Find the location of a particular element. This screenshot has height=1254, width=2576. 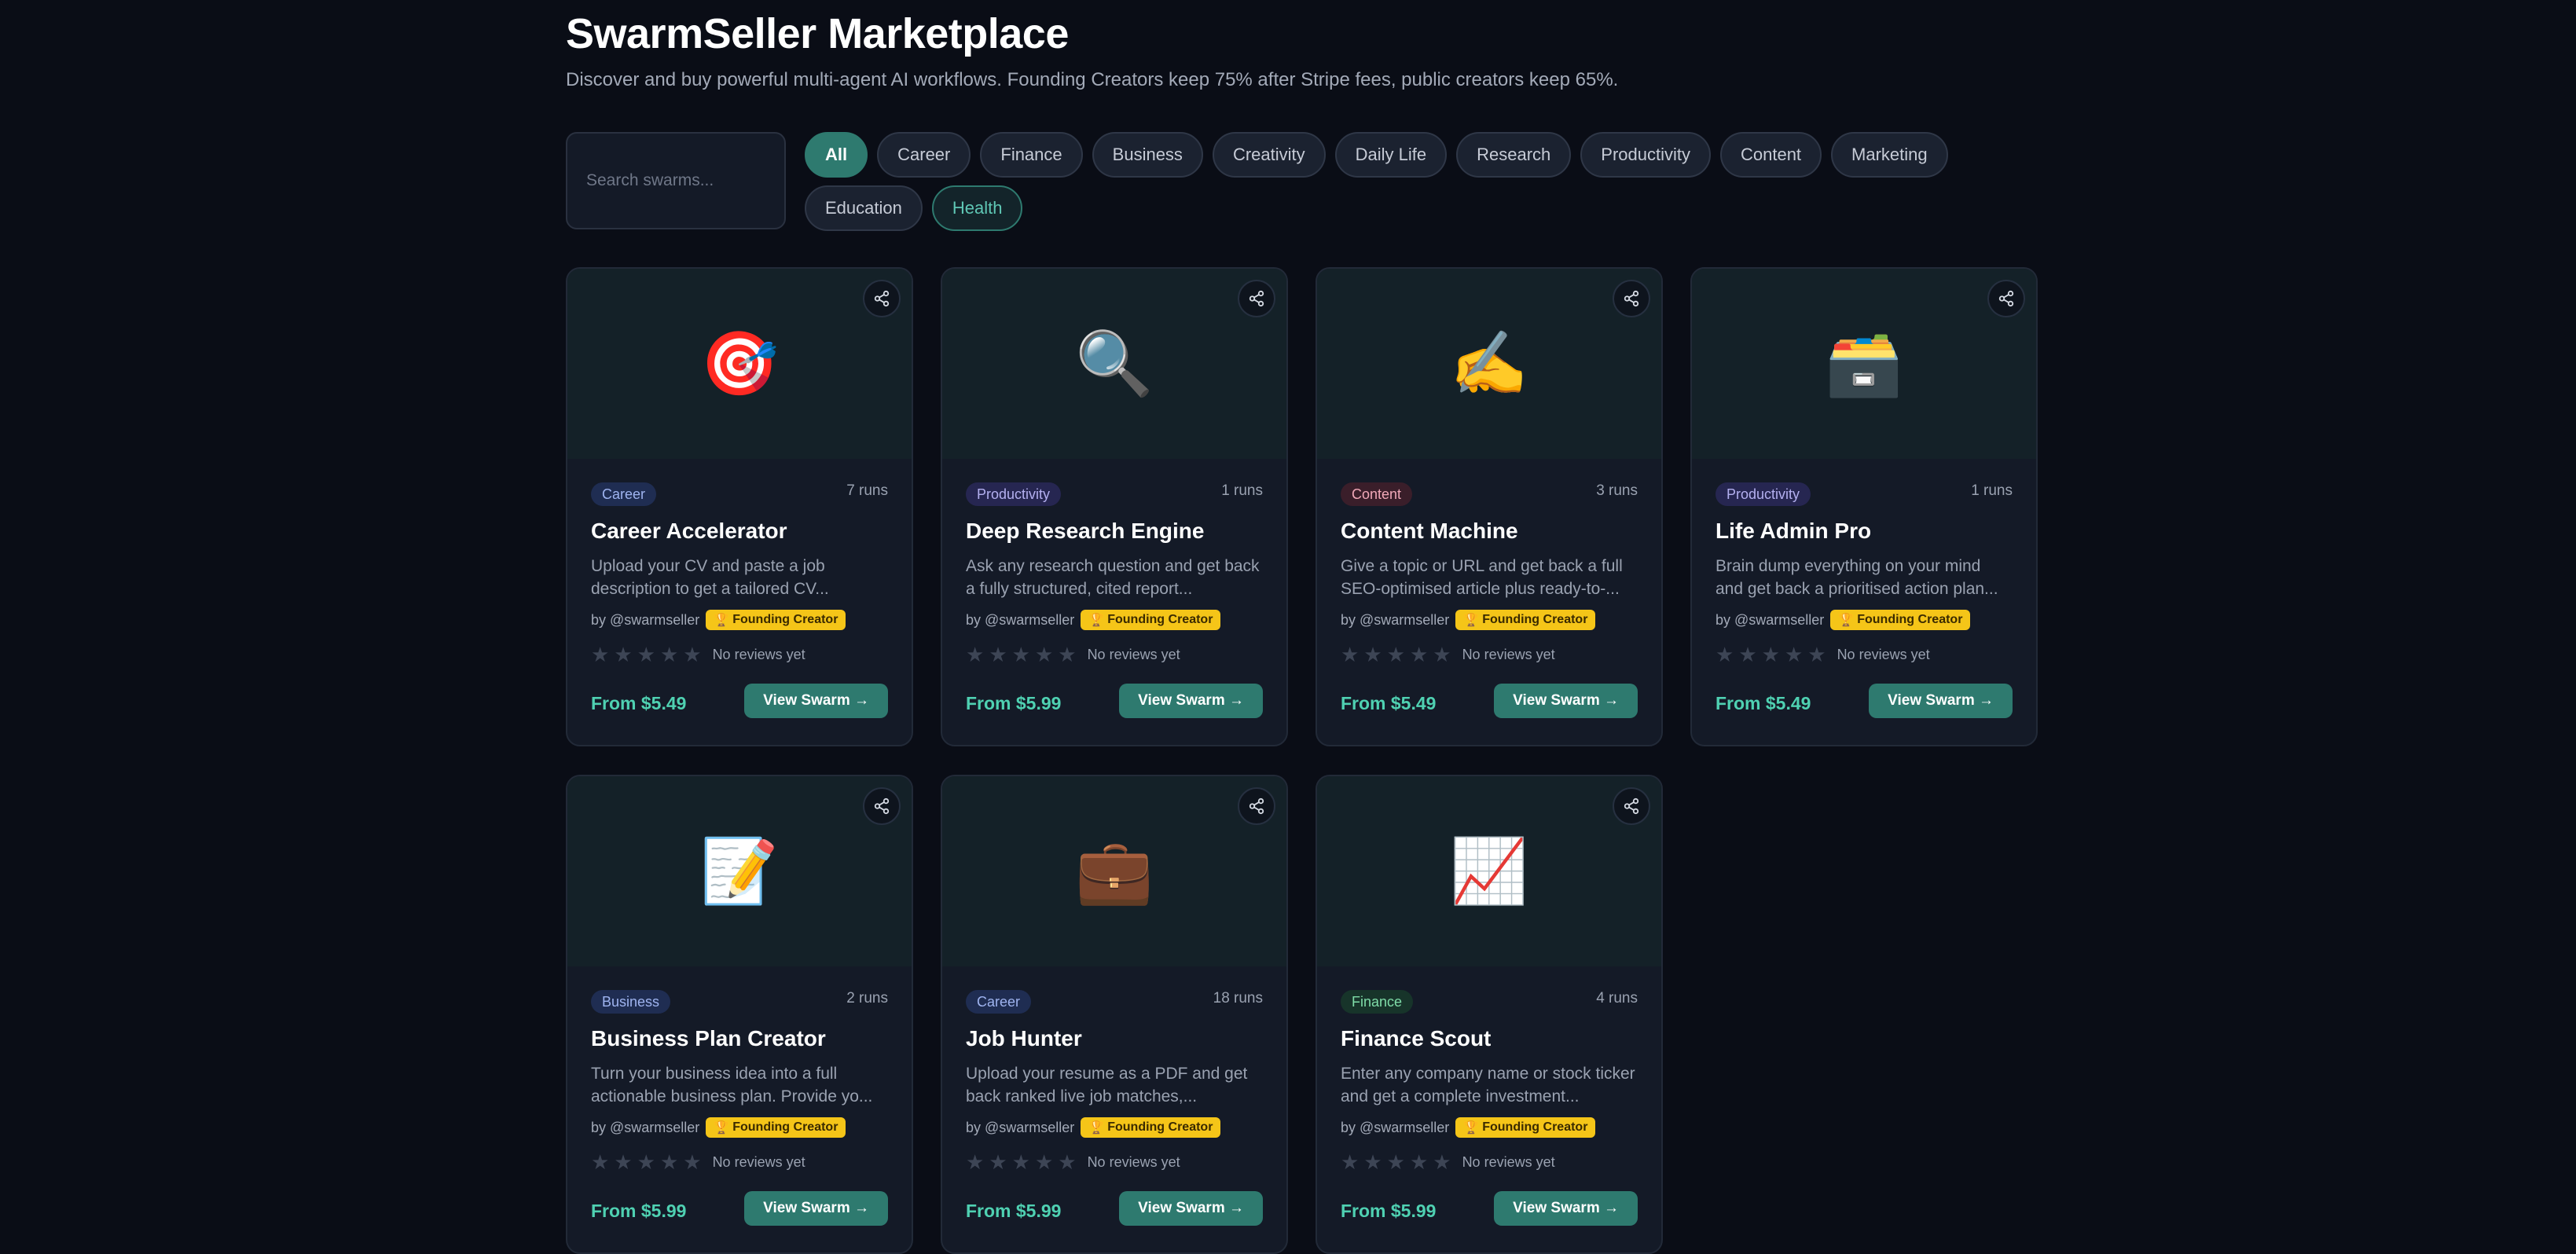

filter-chip-finance: Finance is located at coordinates (1031, 155).